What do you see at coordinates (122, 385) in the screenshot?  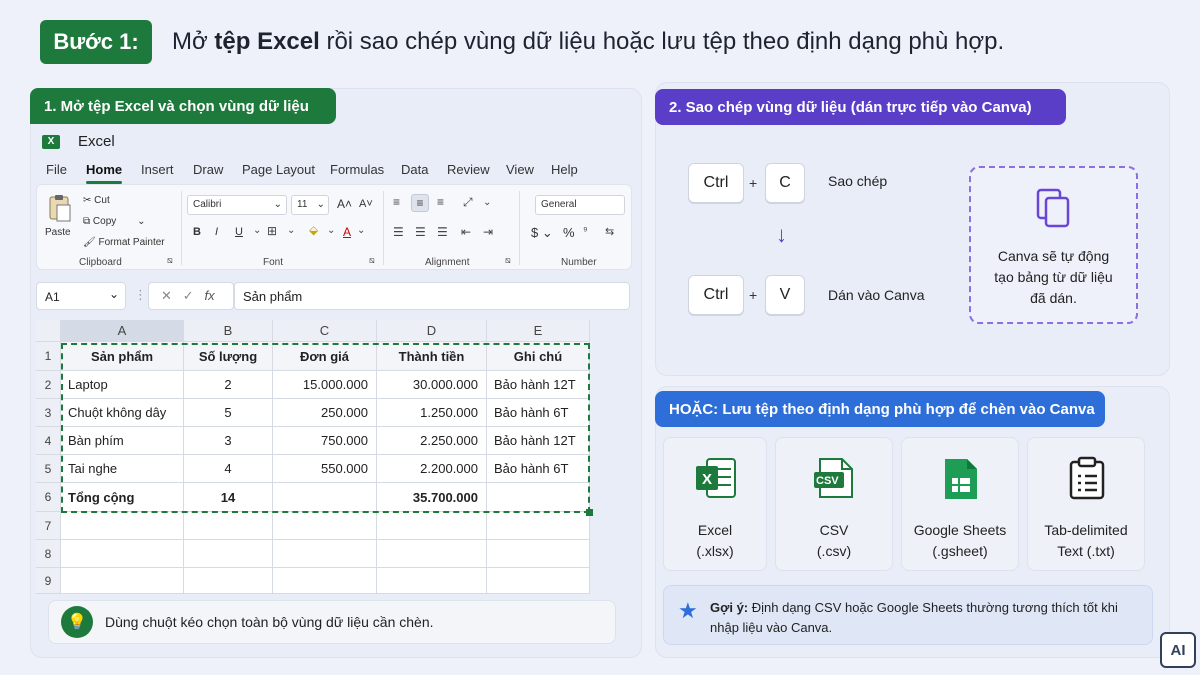 I see `table-cell: Laptop` at bounding box center [122, 385].